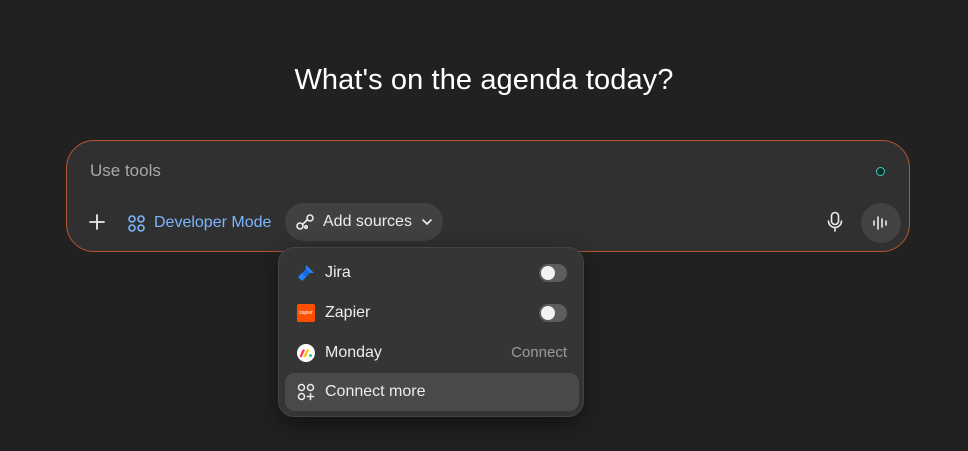 The height and width of the screenshot is (451, 968). Describe the element at coordinates (880, 171) in the screenshot. I see `status-dot` at that location.